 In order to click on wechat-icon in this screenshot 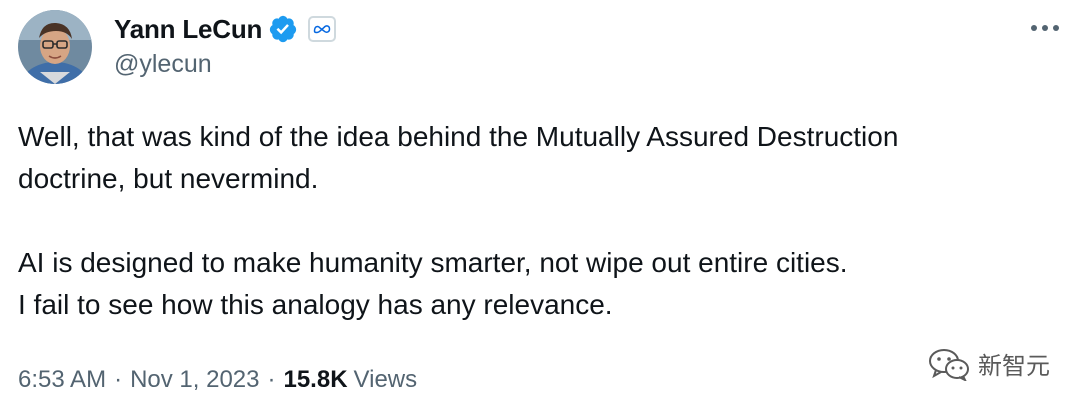, I will do `click(949, 364)`.